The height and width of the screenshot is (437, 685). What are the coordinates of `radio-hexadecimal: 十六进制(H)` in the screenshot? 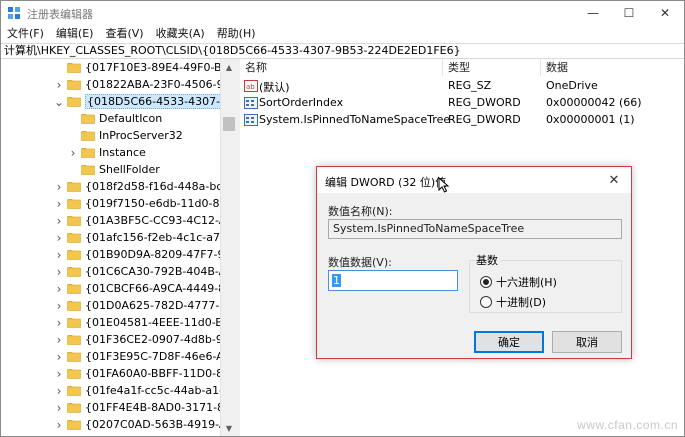 It's located at (518, 281).